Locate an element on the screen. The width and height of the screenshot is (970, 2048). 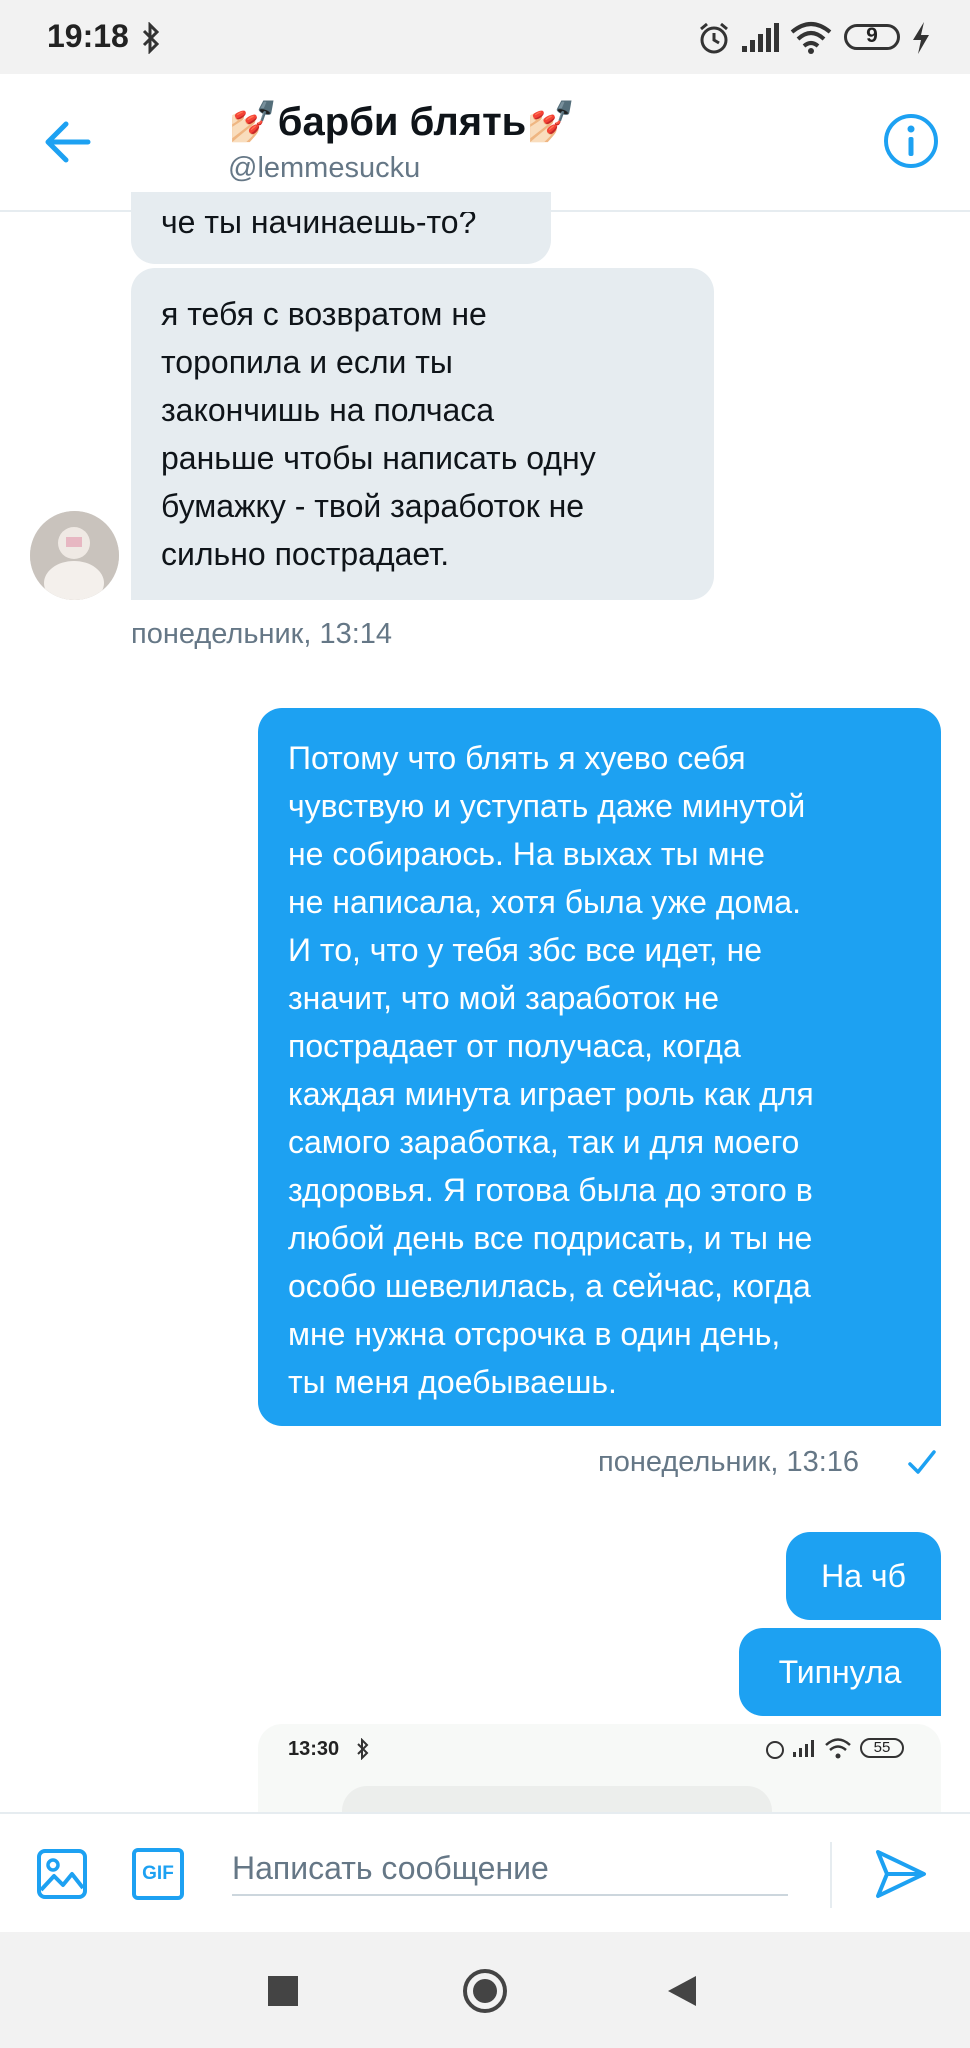
recents-button is located at coordinates (283, 1991).